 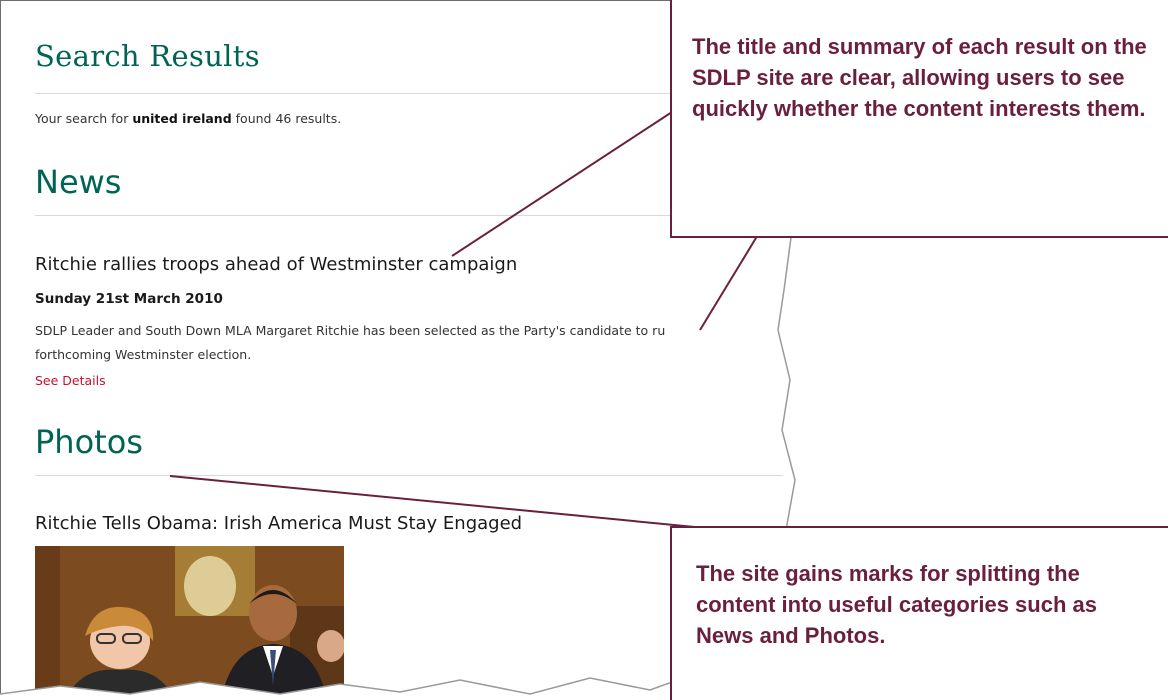 I want to click on photo-thumbnail, so click(x=189, y=620).